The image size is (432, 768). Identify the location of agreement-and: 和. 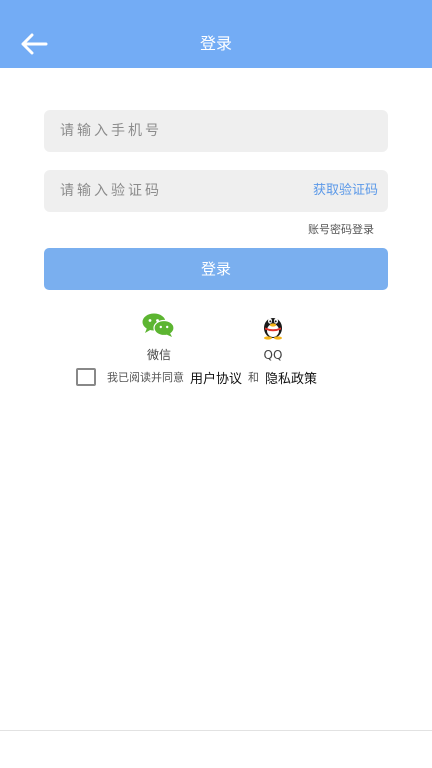
(254, 377).